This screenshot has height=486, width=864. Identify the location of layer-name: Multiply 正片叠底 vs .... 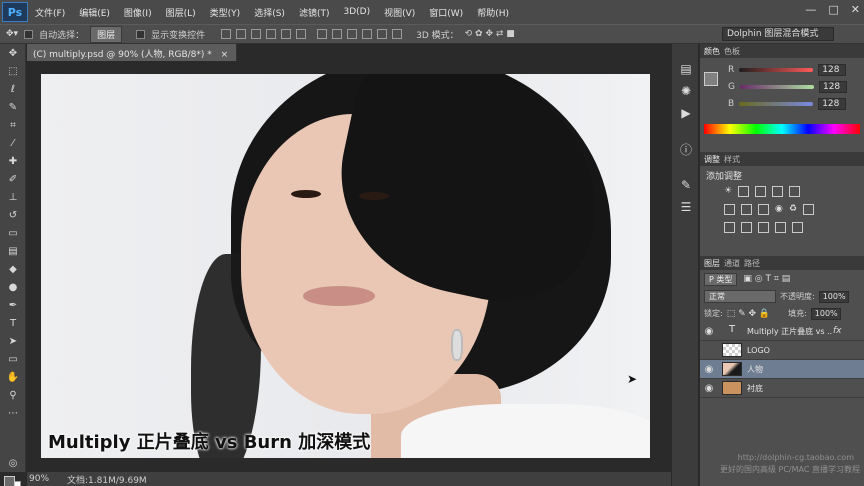
(790, 331).